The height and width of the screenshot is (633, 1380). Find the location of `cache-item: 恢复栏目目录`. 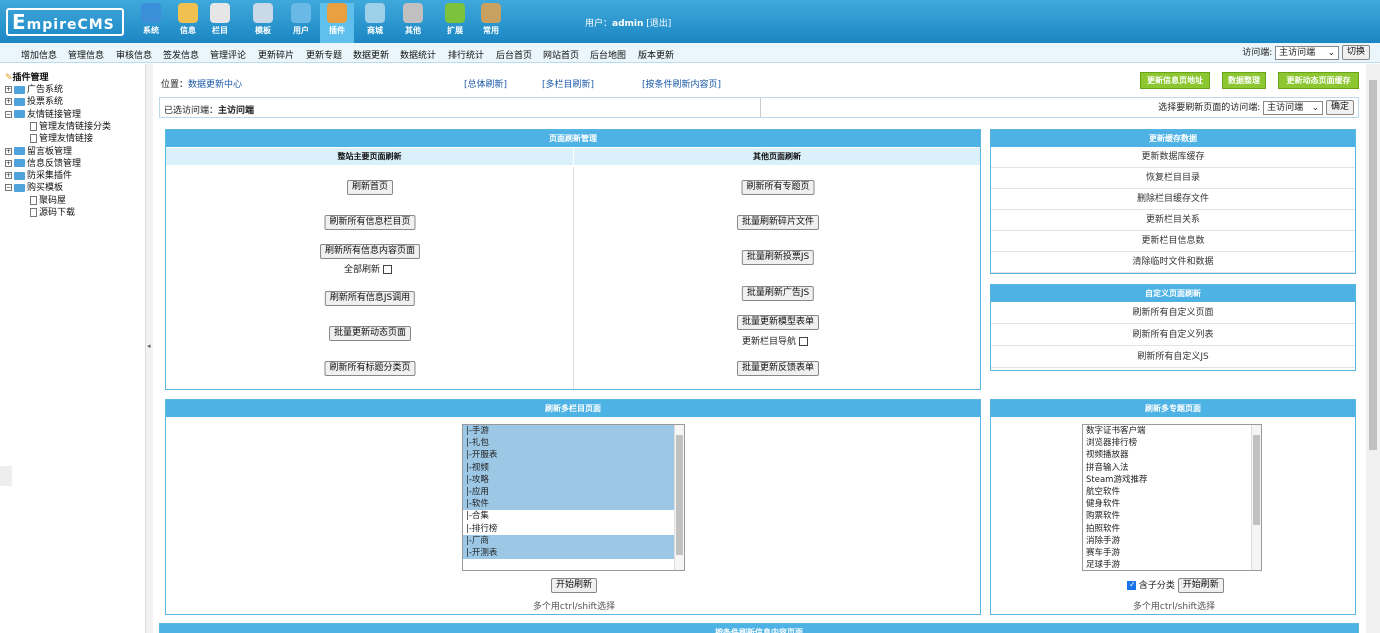

cache-item: 恢复栏目目录 is located at coordinates (1173, 178).